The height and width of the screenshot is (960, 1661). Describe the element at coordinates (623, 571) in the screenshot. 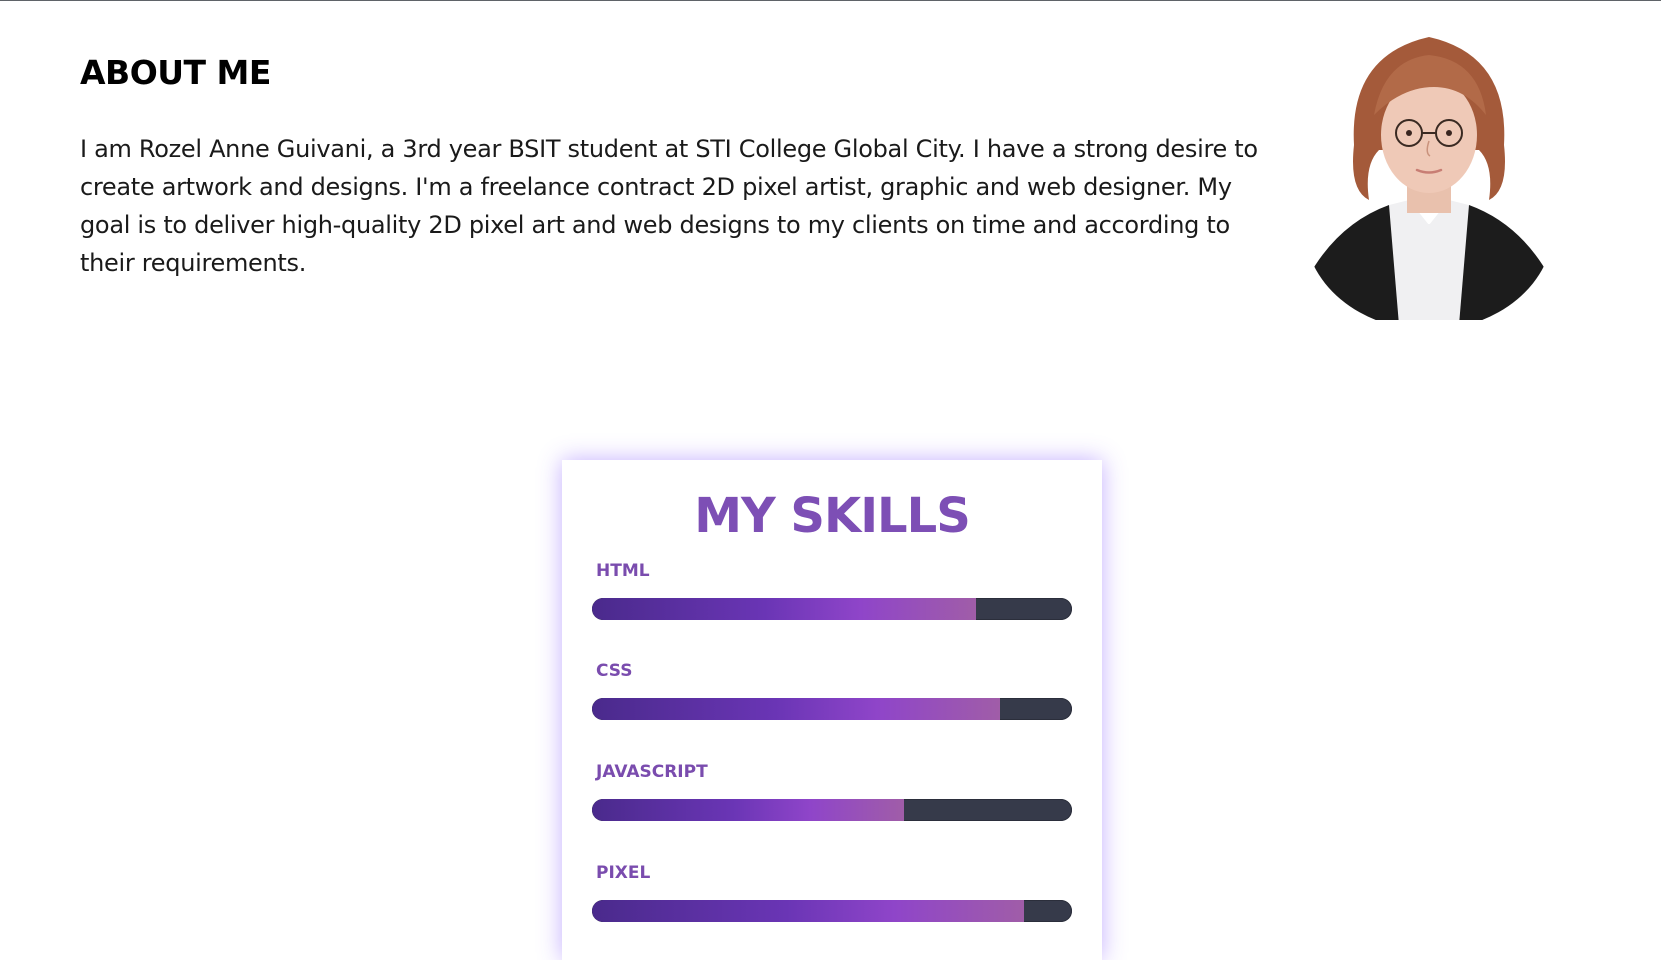

I see `skill-label: HTML` at that location.